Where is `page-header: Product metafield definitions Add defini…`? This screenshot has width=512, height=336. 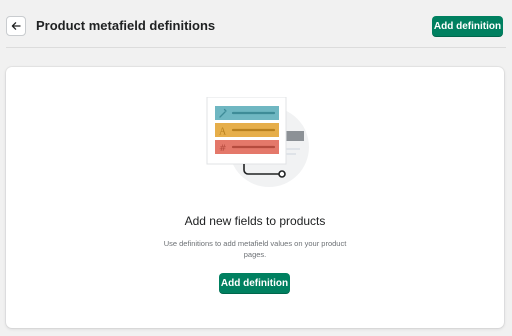
page-header: Product metafield definitions Add defini… is located at coordinates (256, 24).